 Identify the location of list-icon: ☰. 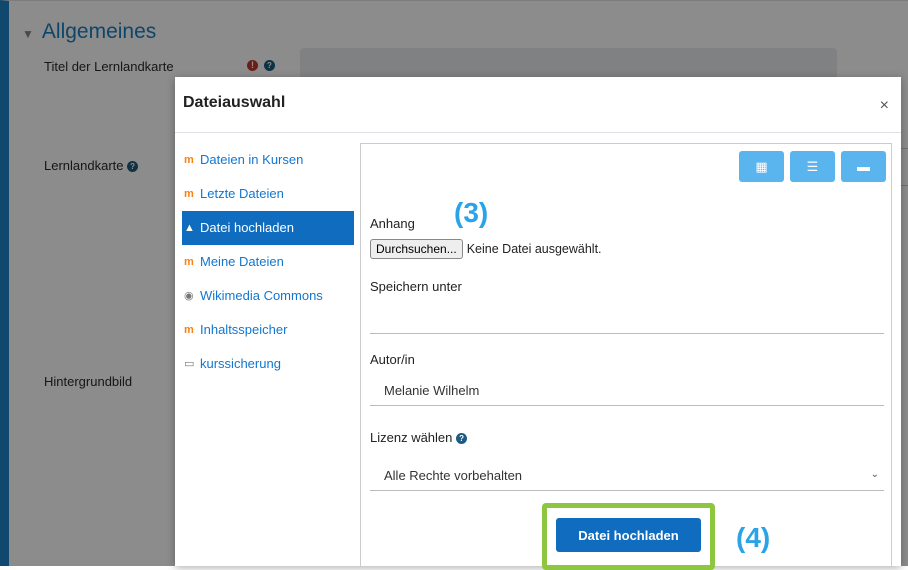
(812, 166).